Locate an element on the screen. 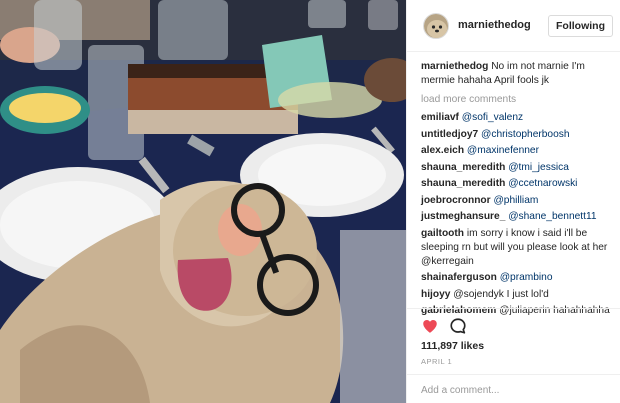  comment-text: @philliam is located at coordinates (515, 200).